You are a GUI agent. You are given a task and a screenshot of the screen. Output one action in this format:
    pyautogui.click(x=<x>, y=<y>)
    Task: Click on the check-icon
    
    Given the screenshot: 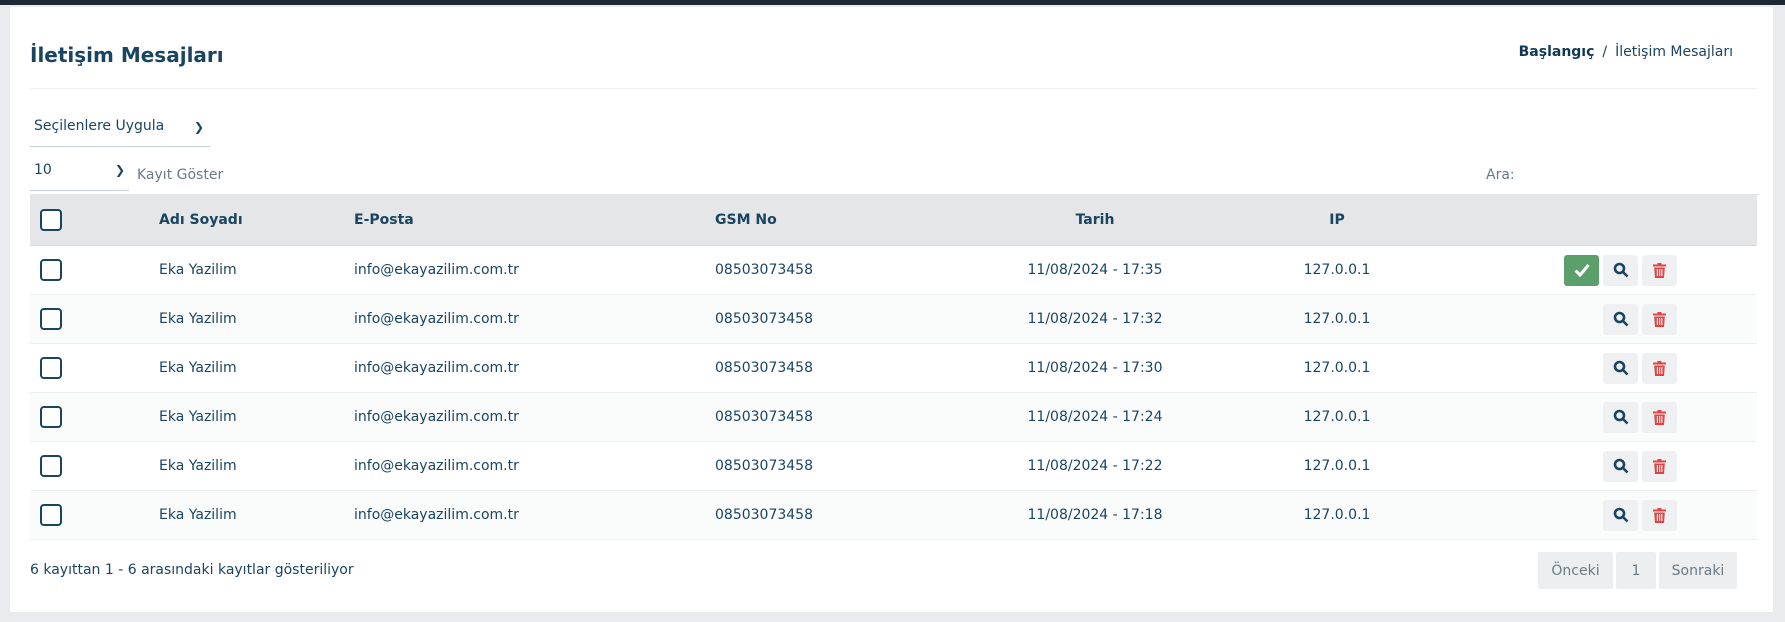 What is the action you would take?
    pyautogui.click(x=1581, y=270)
    